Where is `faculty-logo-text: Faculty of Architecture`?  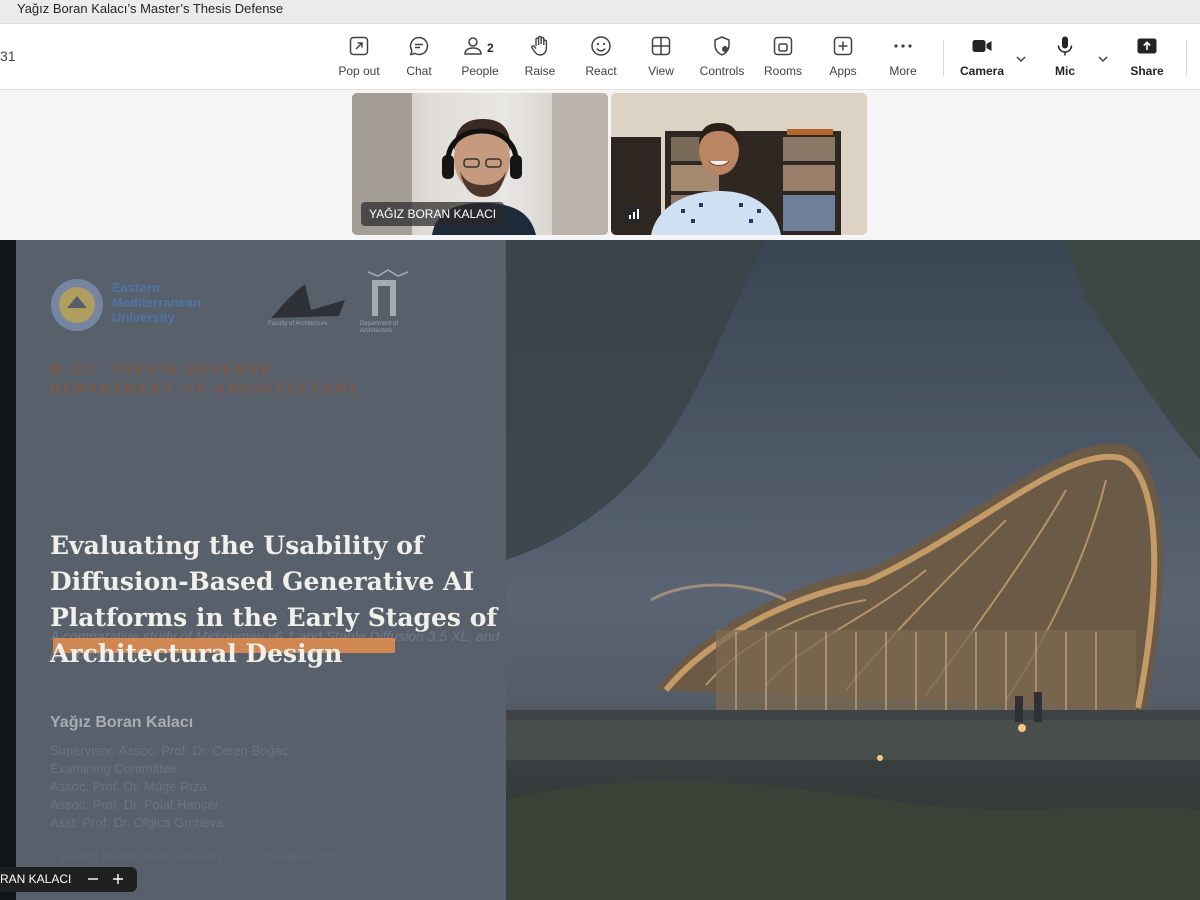 faculty-logo-text: Faculty of Architecture is located at coordinates (298, 324).